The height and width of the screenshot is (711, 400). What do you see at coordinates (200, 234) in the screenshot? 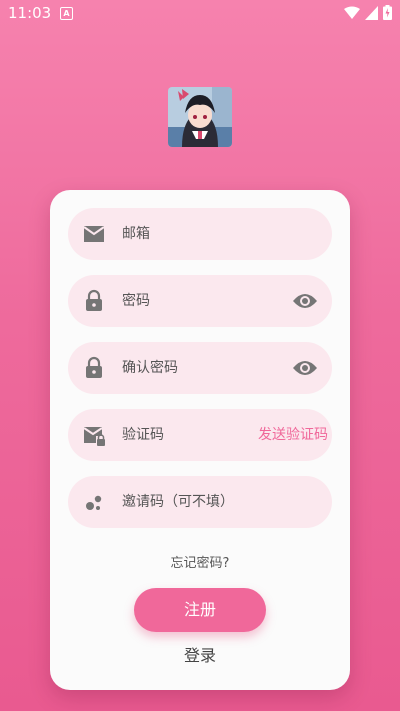
I see `email-field: 邮箱` at bounding box center [200, 234].